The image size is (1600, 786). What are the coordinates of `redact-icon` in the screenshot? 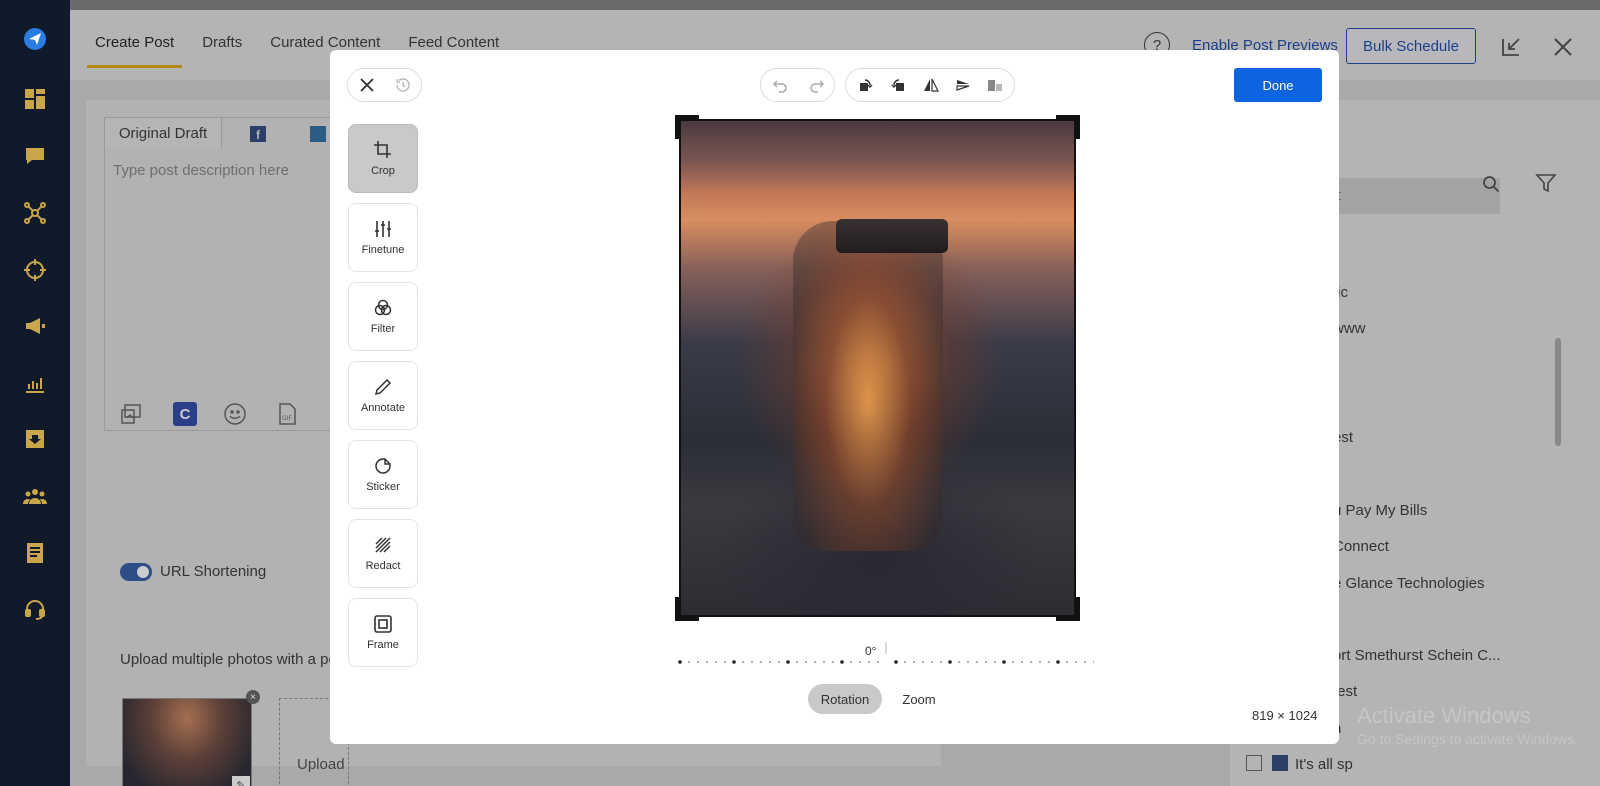 It's located at (383, 545).